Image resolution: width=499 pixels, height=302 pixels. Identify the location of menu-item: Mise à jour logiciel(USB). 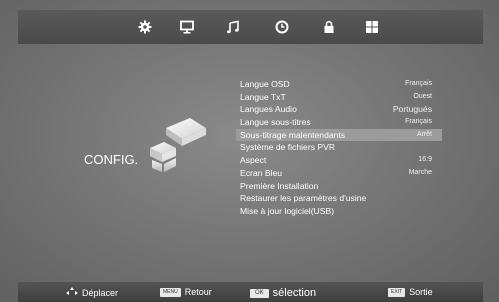
(339, 211).